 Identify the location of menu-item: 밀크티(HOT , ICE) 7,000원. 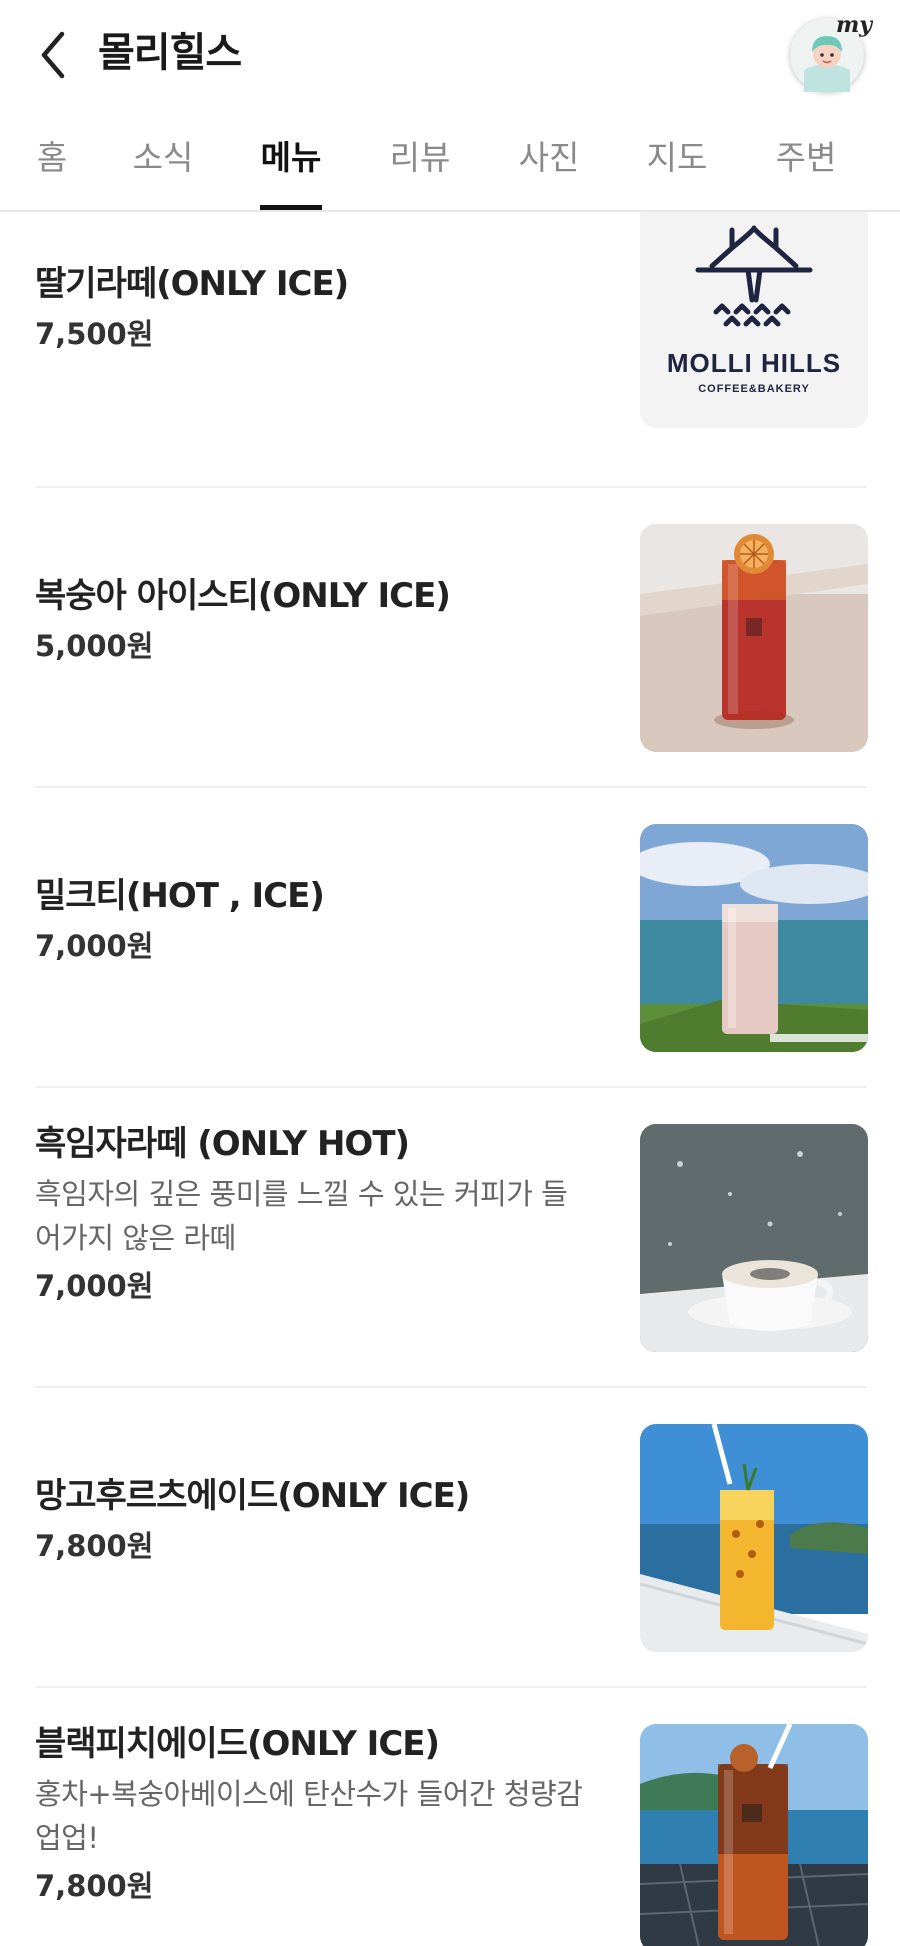
(451, 938).